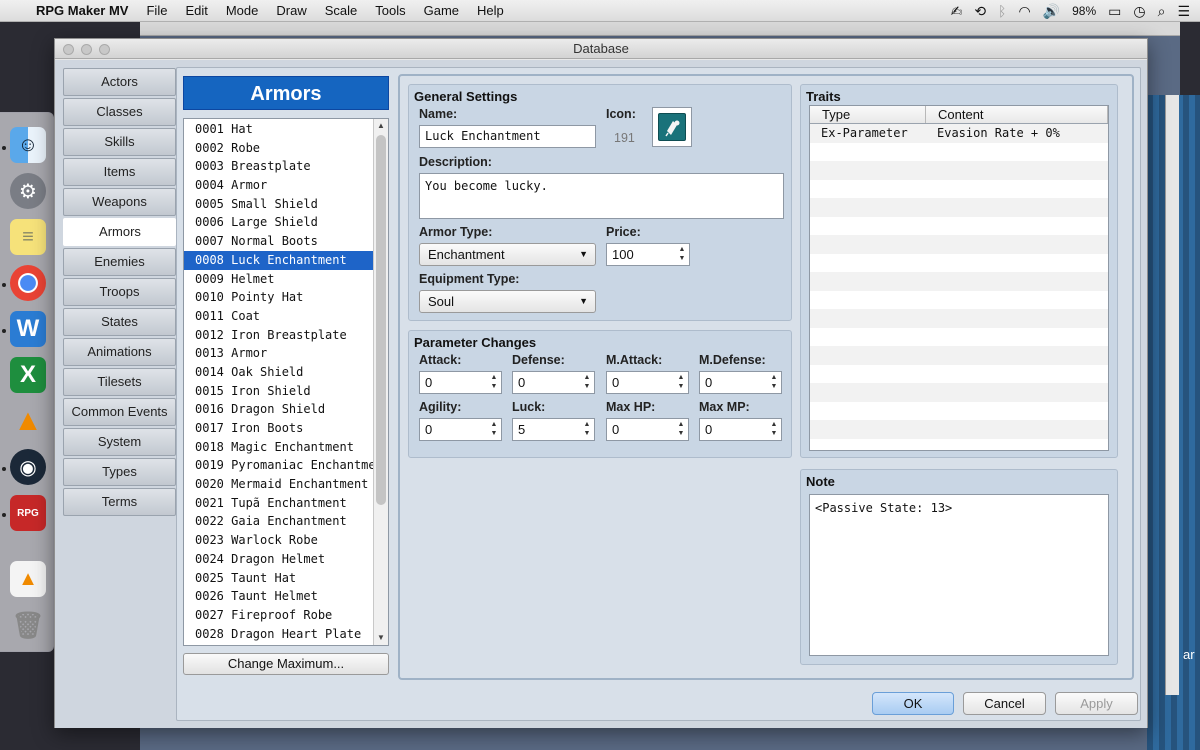 Image resolution: width=1200 pixels, height=750 pixels. What do you see at coordinates (507, 136) in the screenshot?
I see `name-field: Luck Enchantment` at bounding box center [507, 136].